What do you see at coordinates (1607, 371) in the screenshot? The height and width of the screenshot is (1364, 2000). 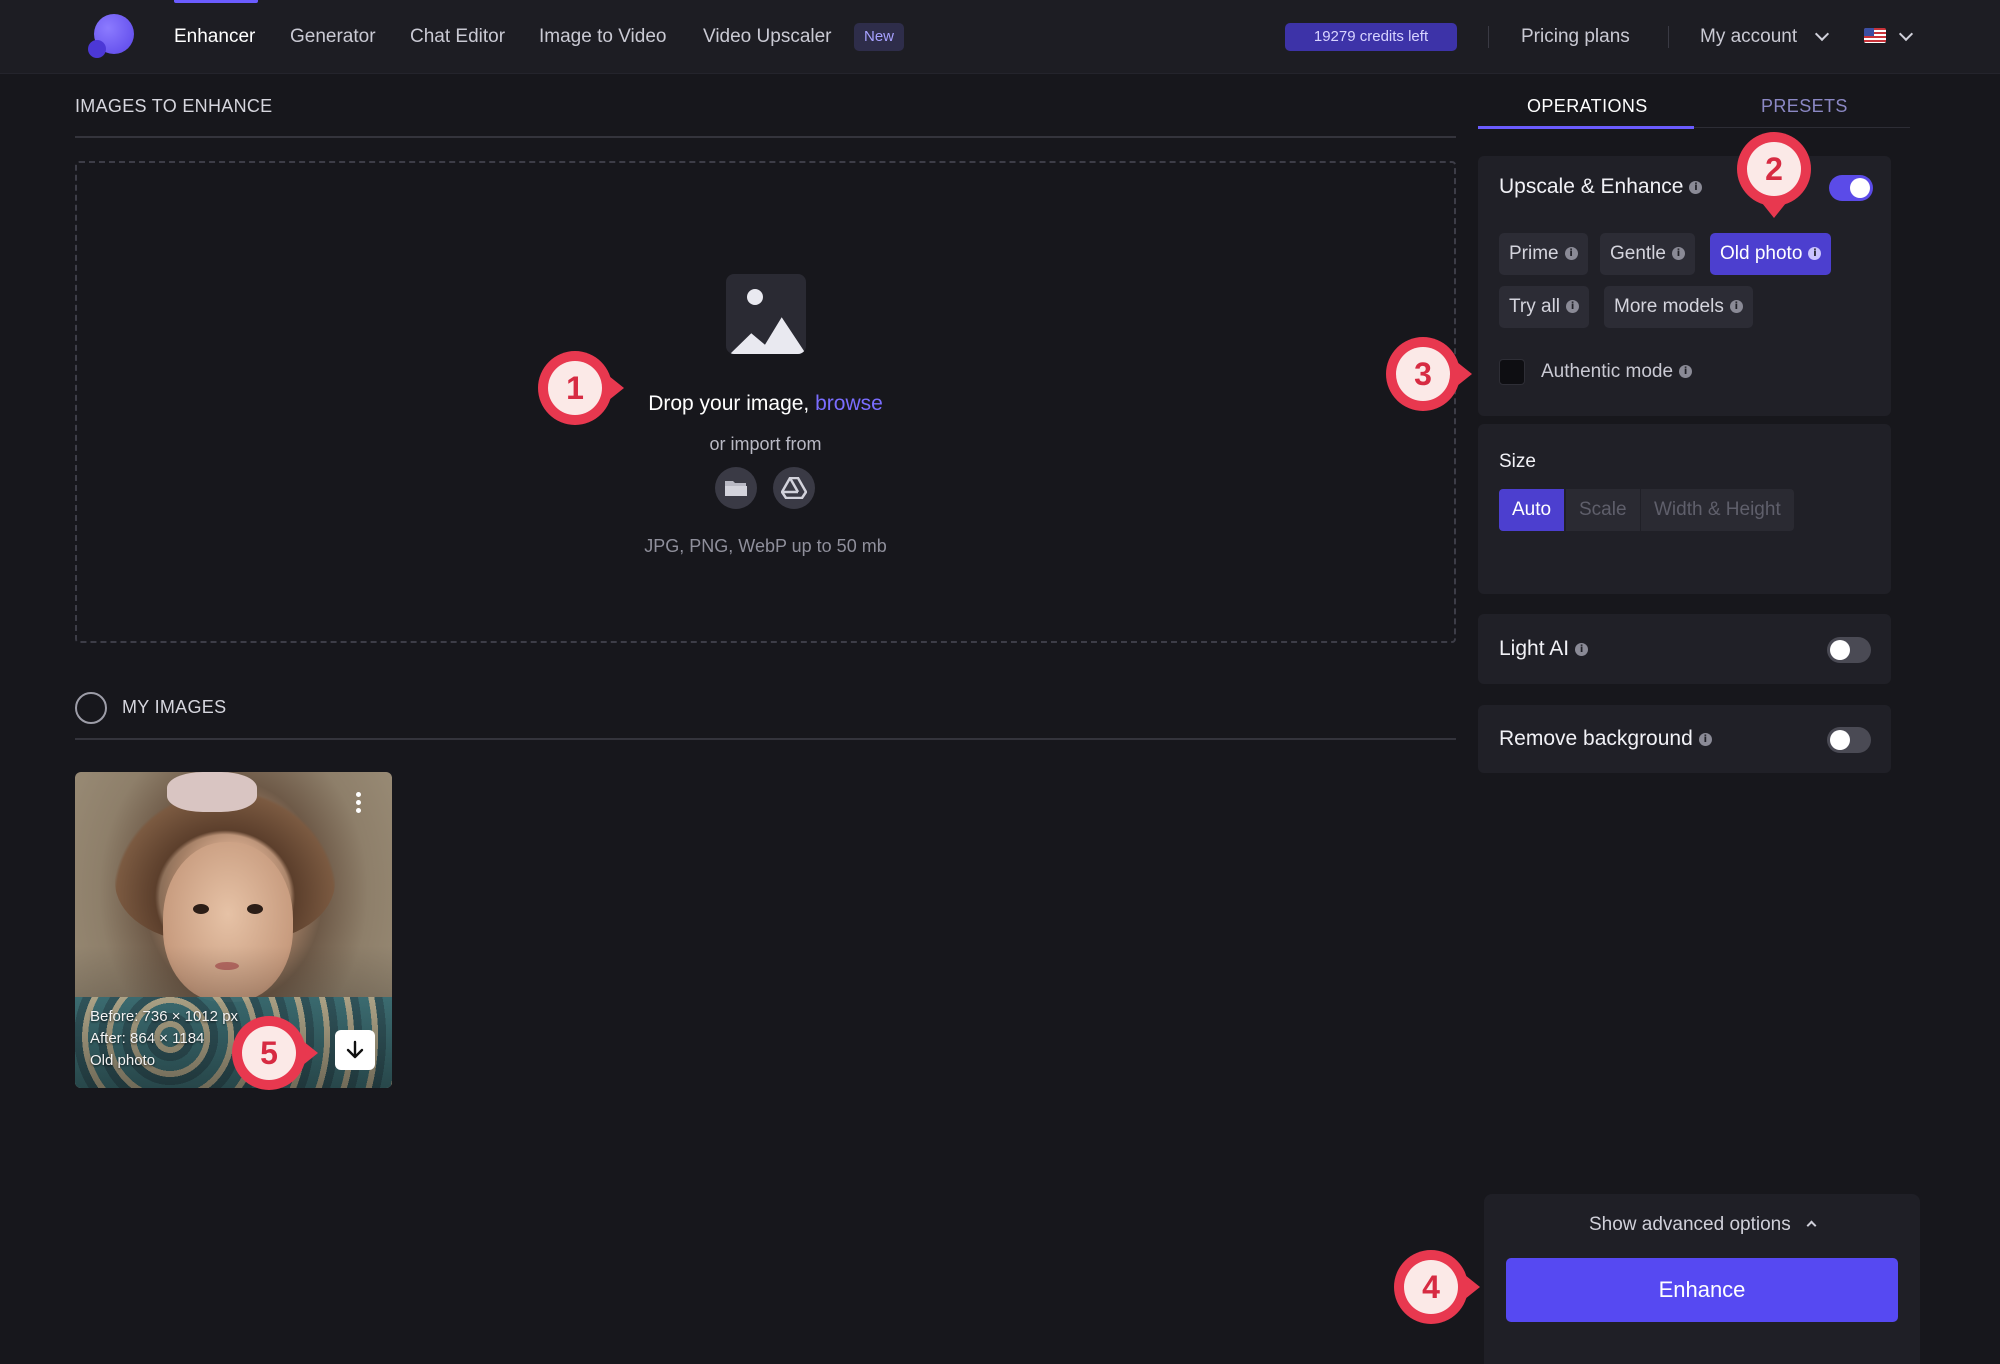 I see `authentic-mode-label: Authentic mode` at bounding box center [1607, 371].